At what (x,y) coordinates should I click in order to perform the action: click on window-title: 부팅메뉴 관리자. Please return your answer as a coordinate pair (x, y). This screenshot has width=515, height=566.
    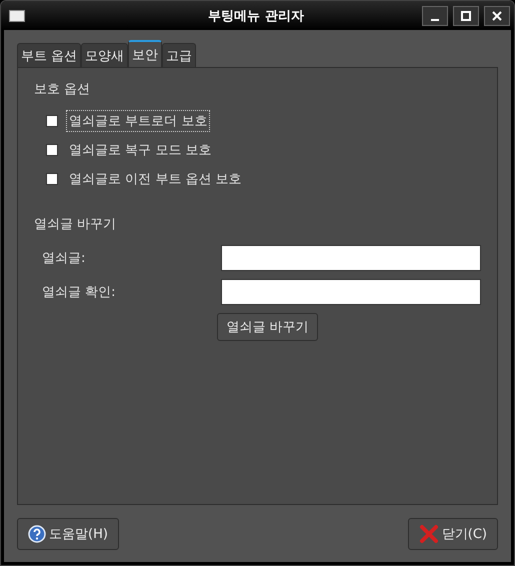
    Looking at the image, I should click on (256, 16).